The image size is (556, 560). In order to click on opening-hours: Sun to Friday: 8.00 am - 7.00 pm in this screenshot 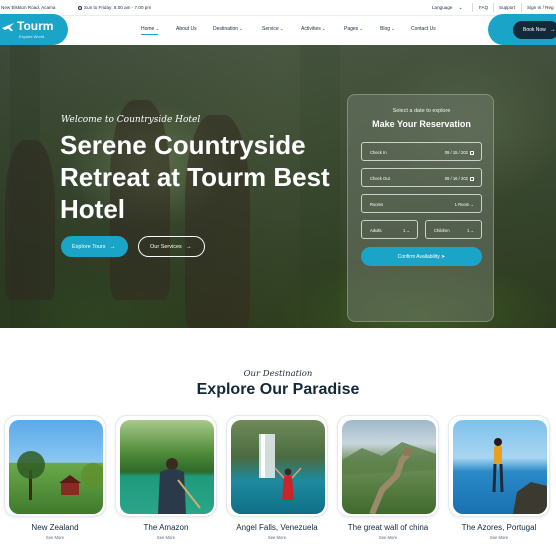, I will do `click(114, 7)`.